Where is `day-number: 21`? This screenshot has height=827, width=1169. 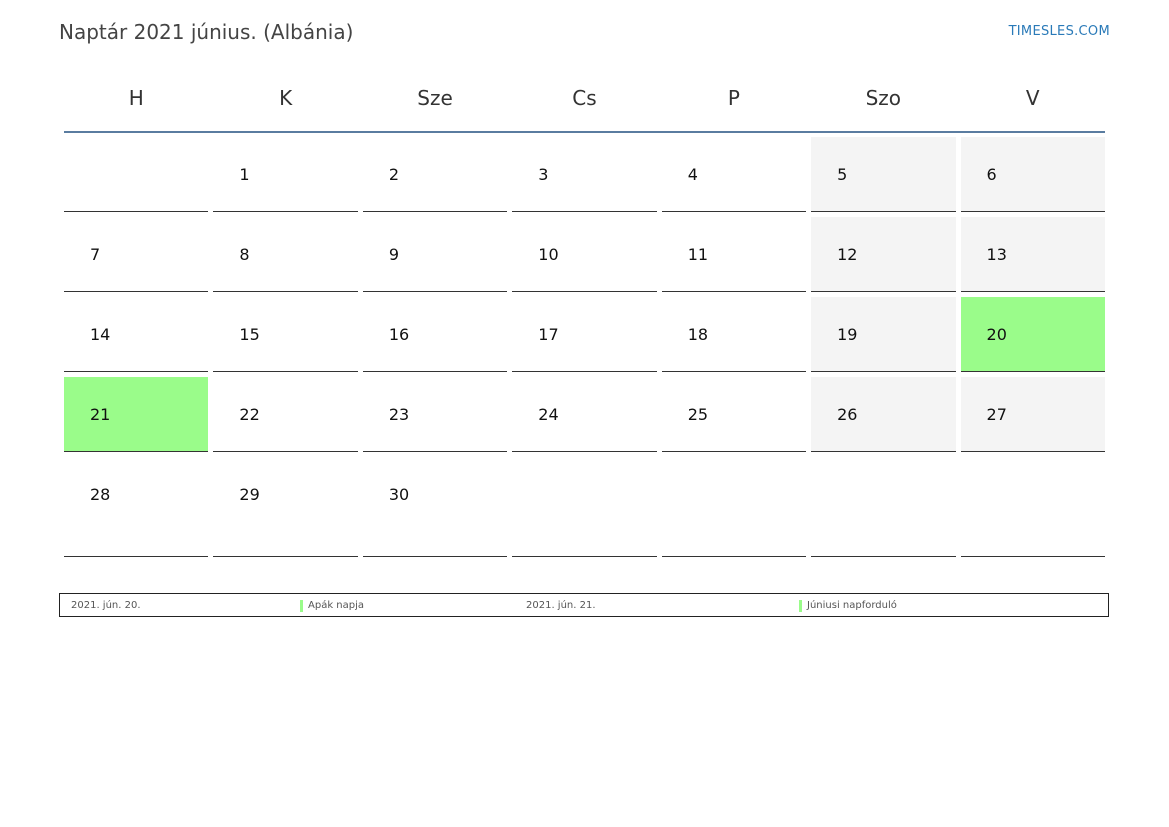 day-number: 21 is located at coordinates (100, 414).